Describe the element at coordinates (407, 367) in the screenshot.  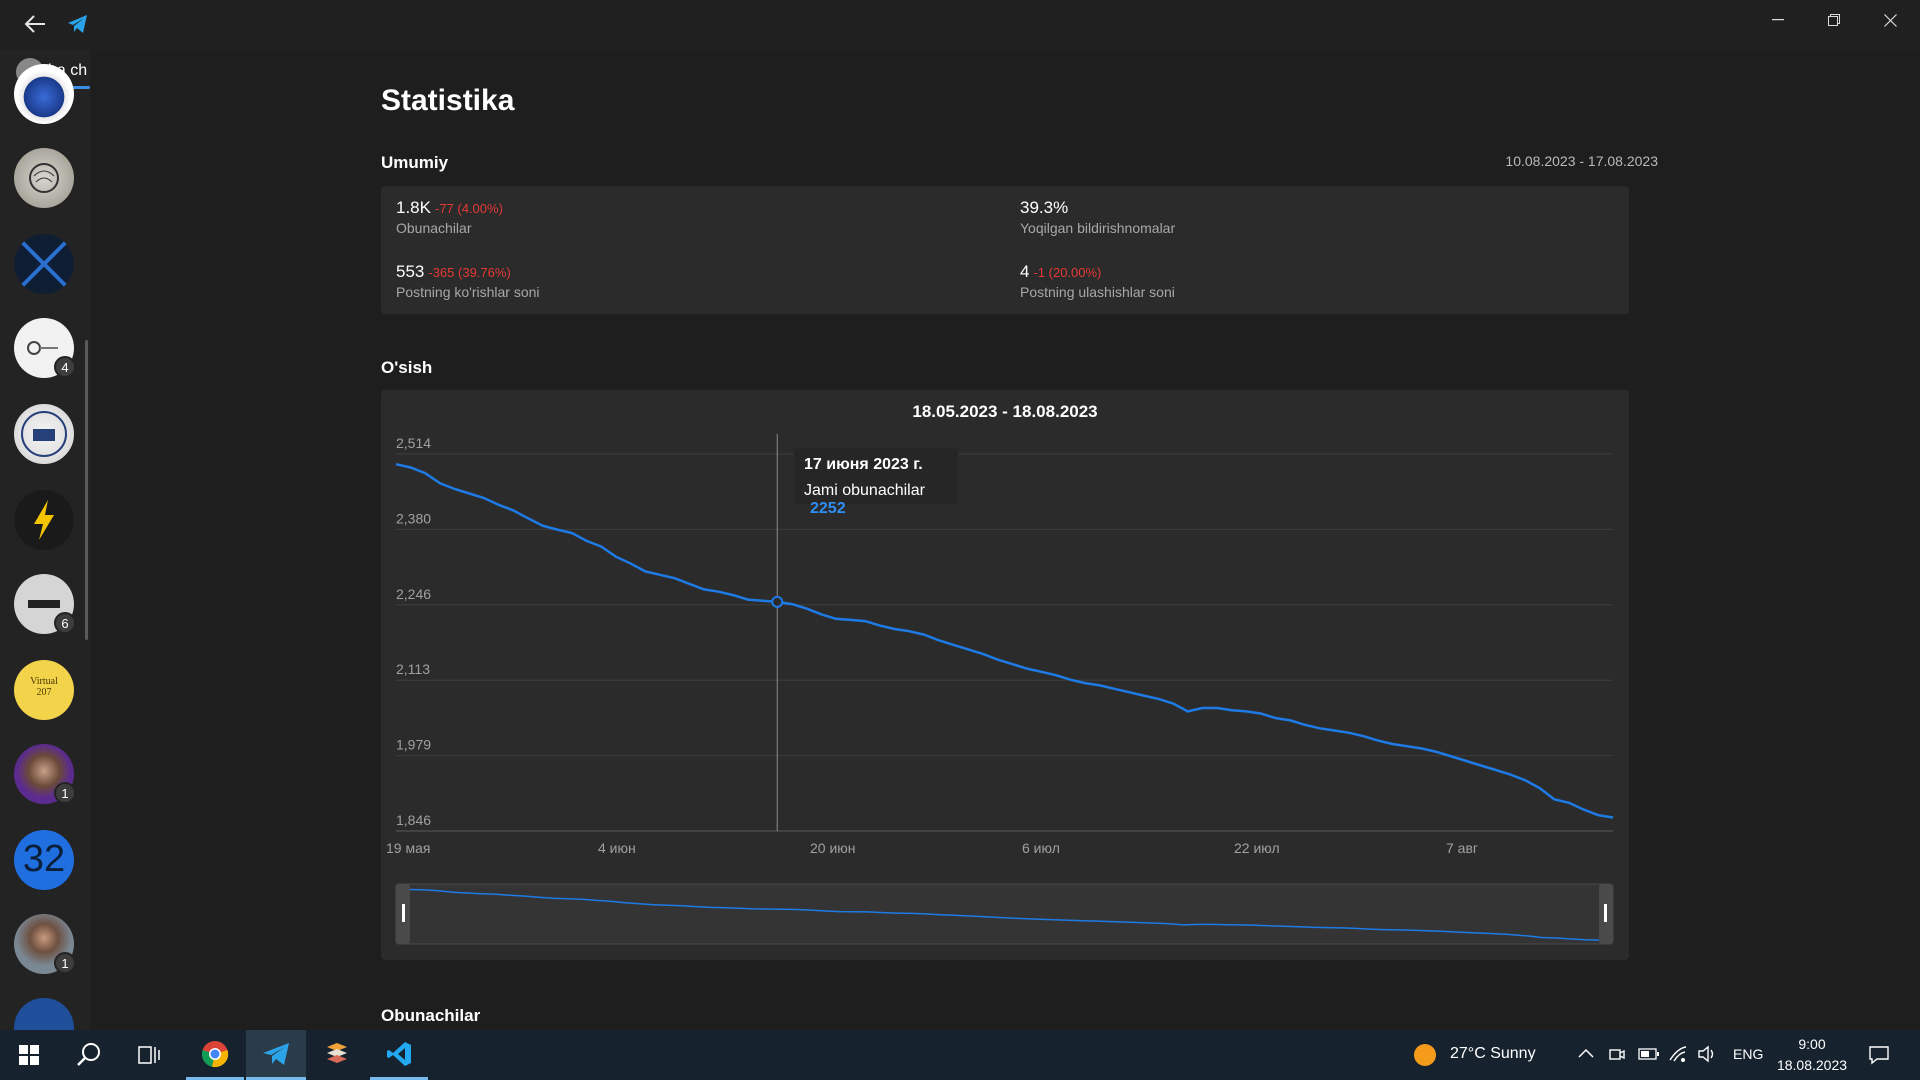
I see `growth-title: O'sish` at that location.